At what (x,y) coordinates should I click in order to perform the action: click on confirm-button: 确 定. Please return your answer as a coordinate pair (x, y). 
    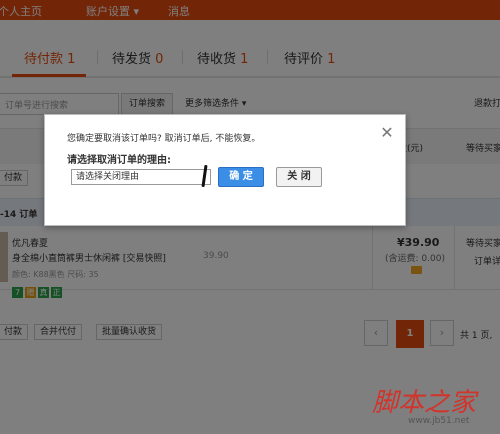
    Looking at the image, I should click on (241, 177).